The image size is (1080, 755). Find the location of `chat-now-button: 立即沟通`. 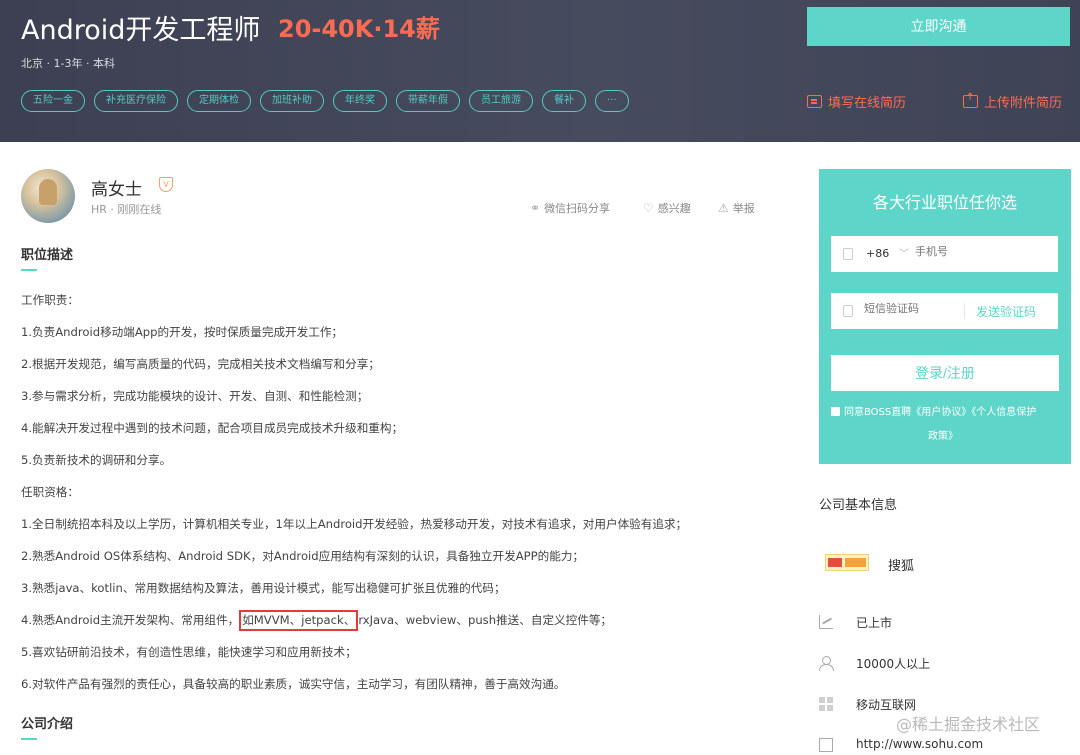

chat-now-button: 立即沟通 is located at coordinates (938, 26).